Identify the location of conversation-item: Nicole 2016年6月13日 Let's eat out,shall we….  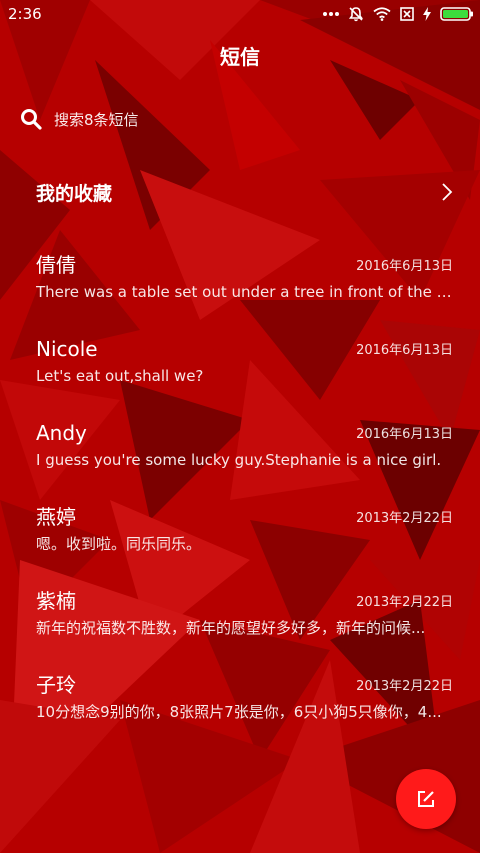
(240, 374).